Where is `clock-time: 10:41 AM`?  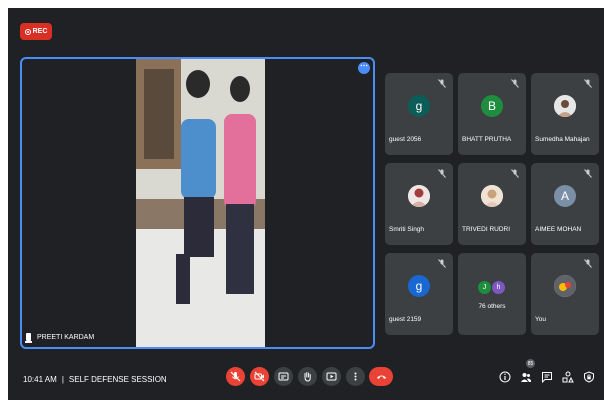
clock-time: 10:41 AM is located at coordinates (40, 379).